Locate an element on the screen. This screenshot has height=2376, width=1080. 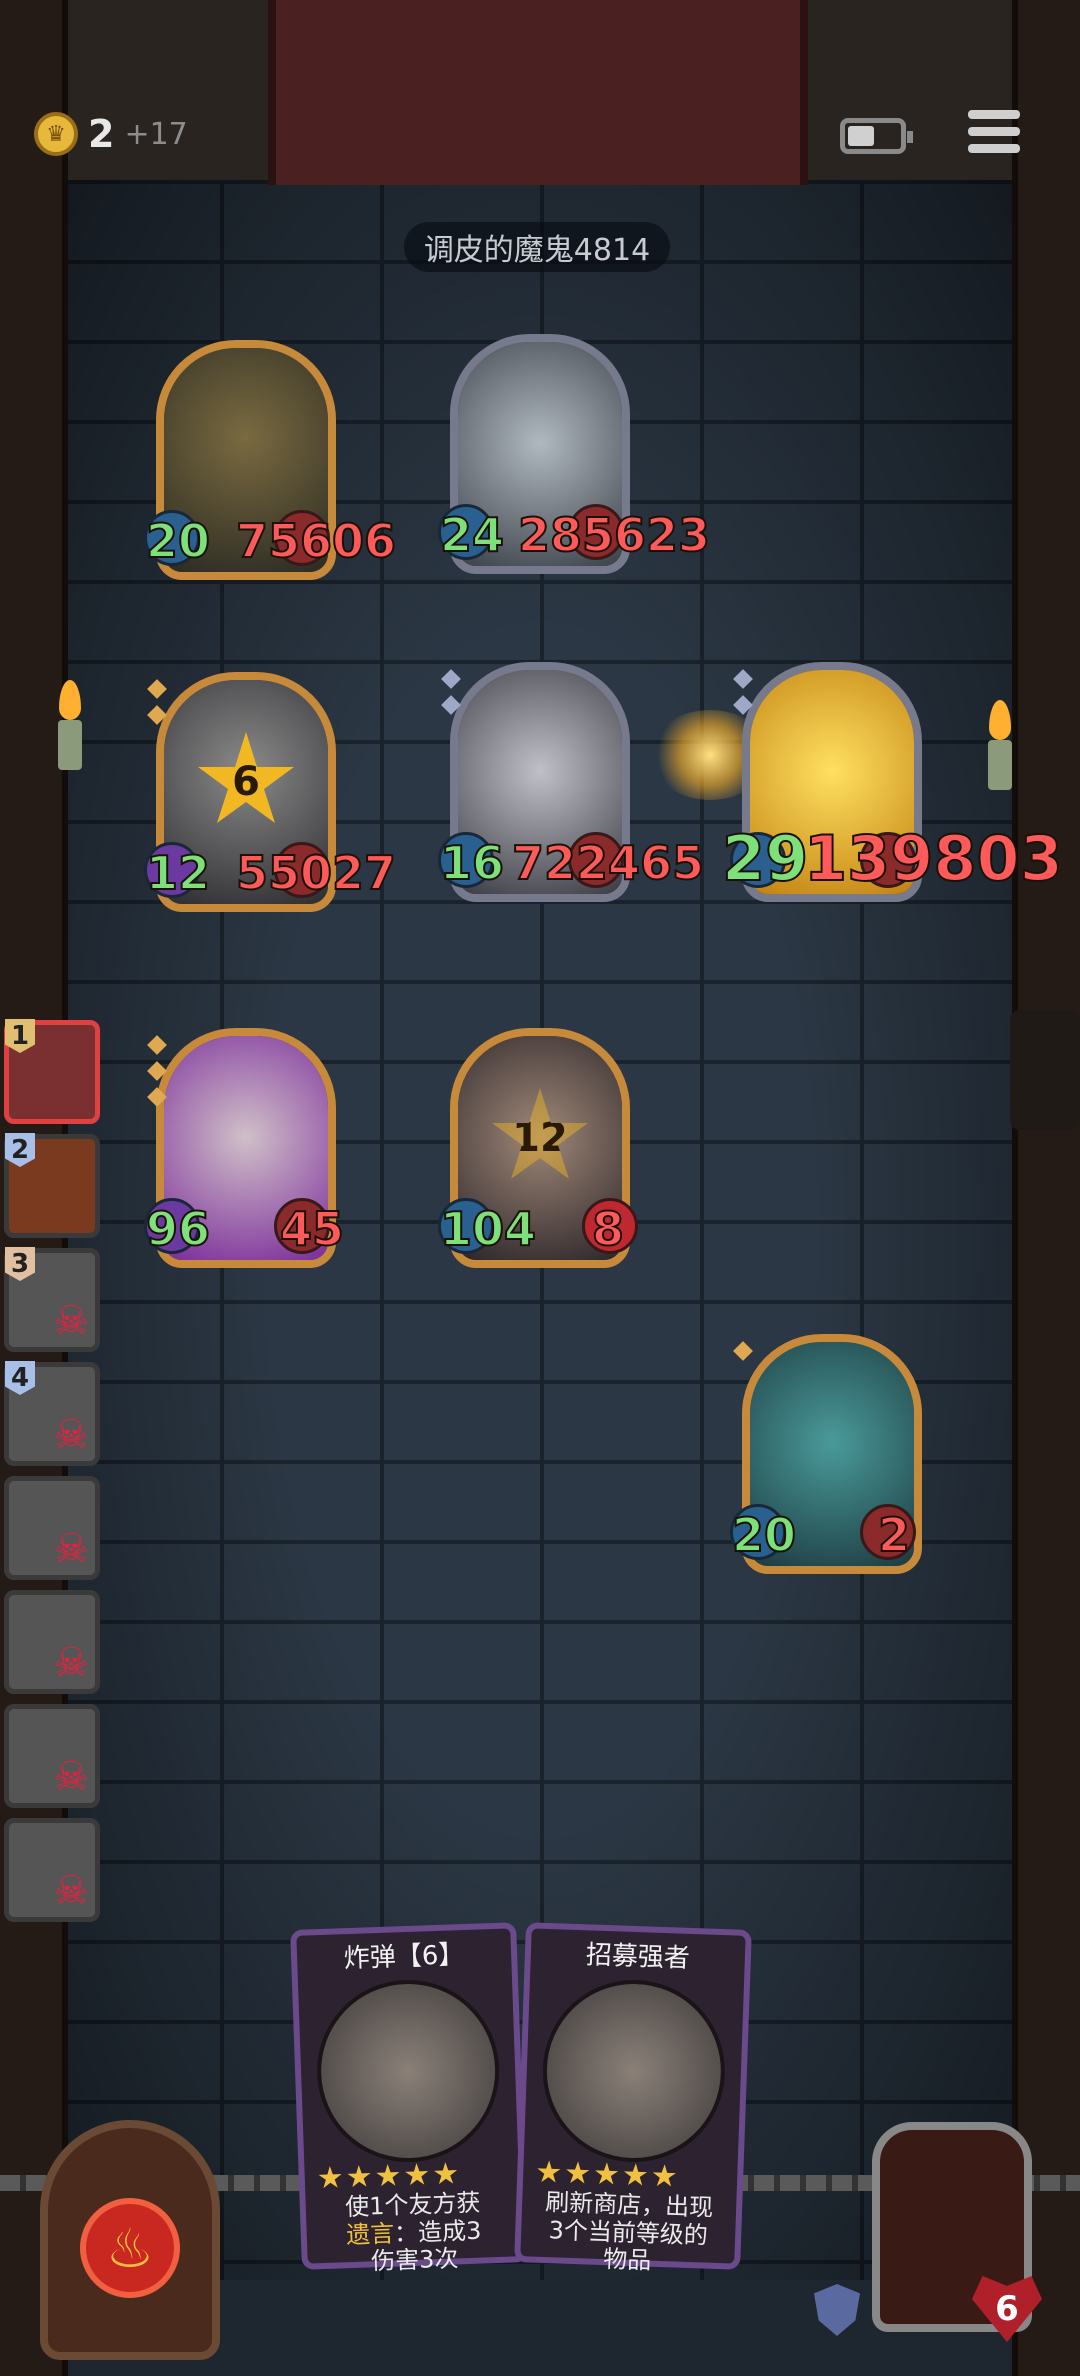
shop-card-title: 招募强者 is located at coordinates (638, 1957).